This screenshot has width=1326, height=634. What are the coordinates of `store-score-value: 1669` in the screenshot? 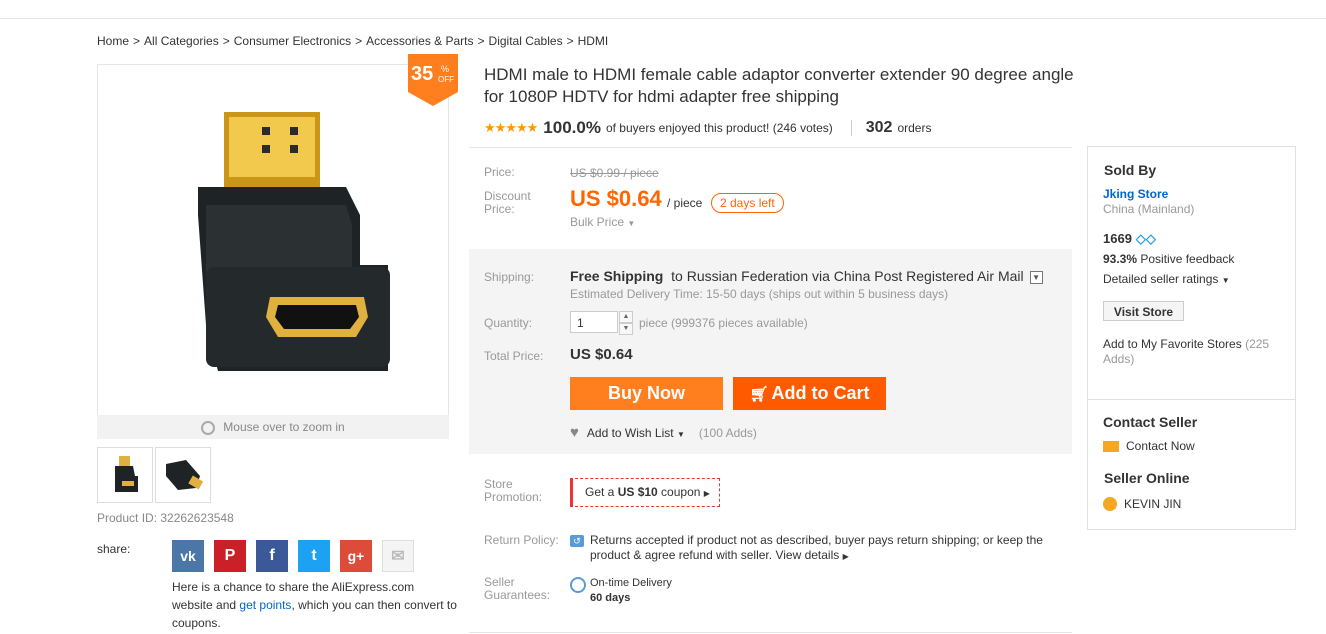 It's located at (1117, 238).